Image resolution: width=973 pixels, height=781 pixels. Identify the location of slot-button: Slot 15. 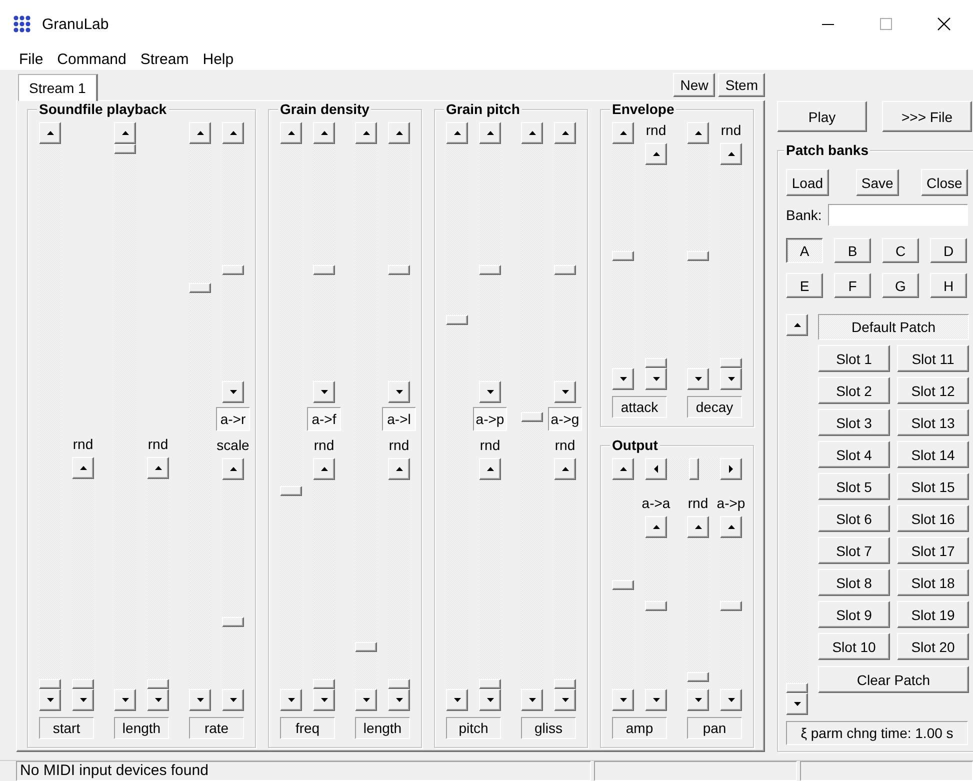
(933, 486).